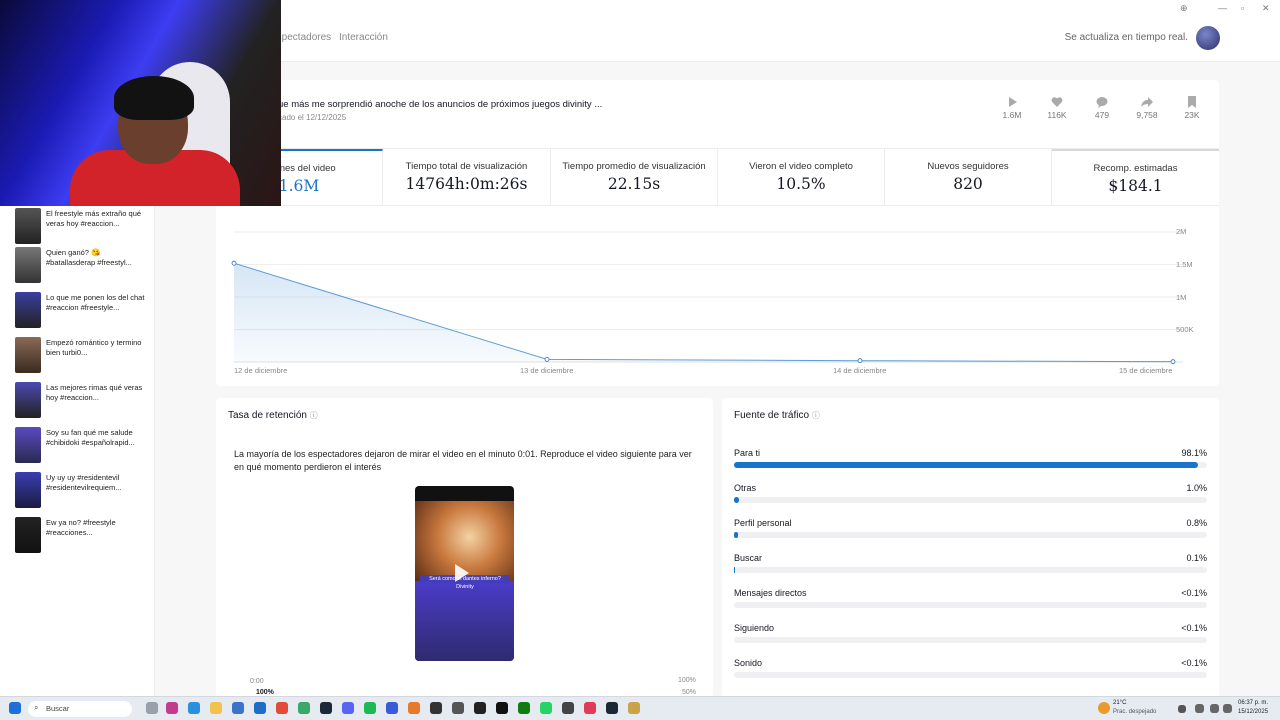 This screenshot has width=1280, height=720. Describe the element at coordinates (1222, 8) in the screenshot. I see `minimize-icon: —` at that location.